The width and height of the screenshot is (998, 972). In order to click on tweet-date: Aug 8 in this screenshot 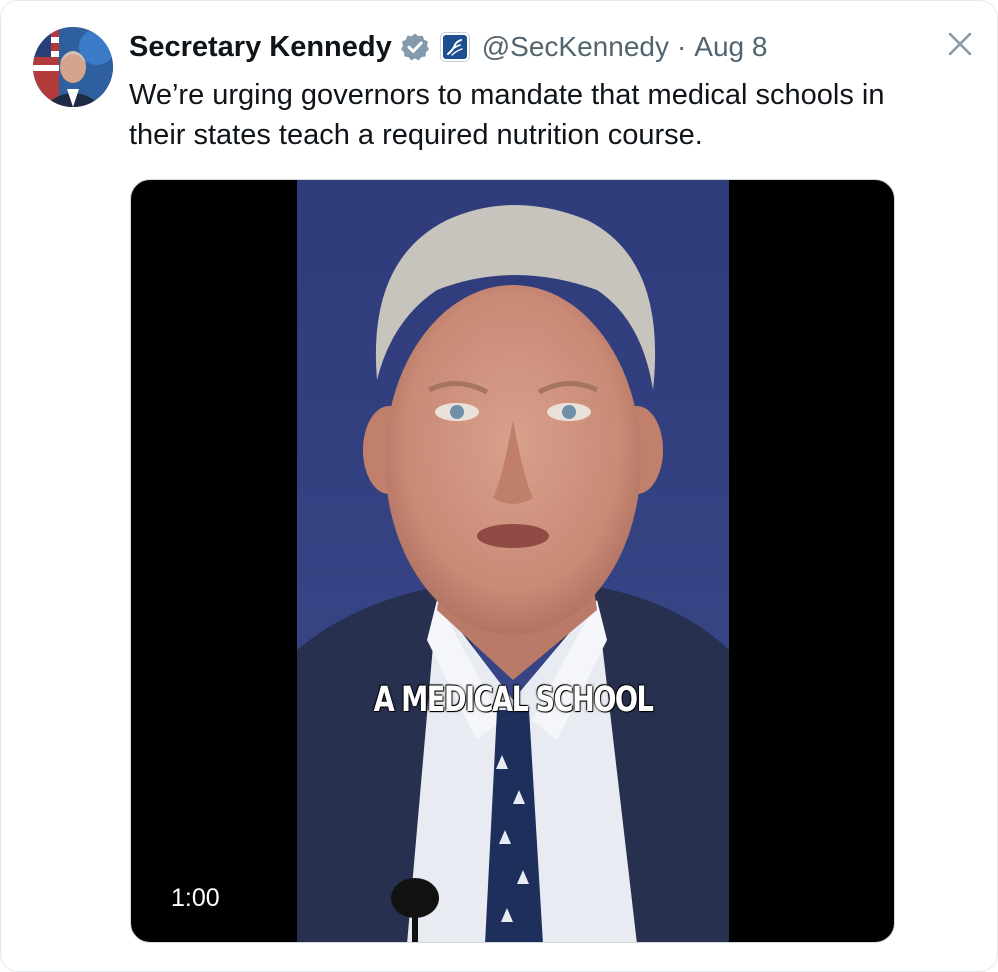, I will do `click(730, 47)`.